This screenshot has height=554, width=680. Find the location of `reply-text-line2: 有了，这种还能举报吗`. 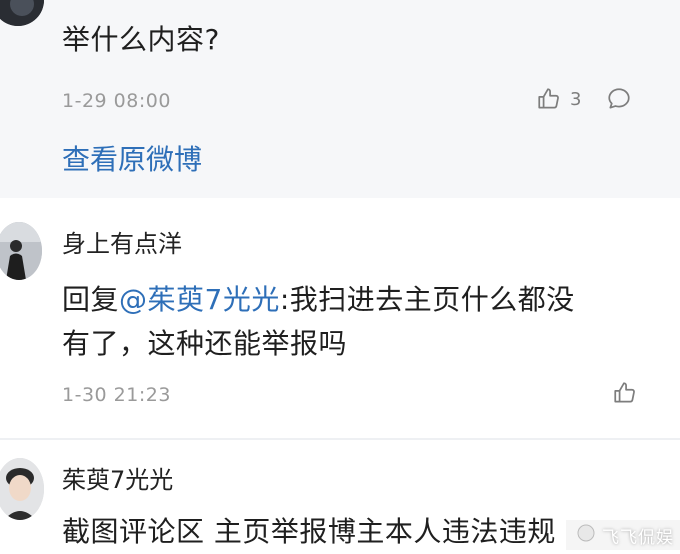

reply-text-line2: 有了，这种还能举报吗 is located at coordinates (205, 343).